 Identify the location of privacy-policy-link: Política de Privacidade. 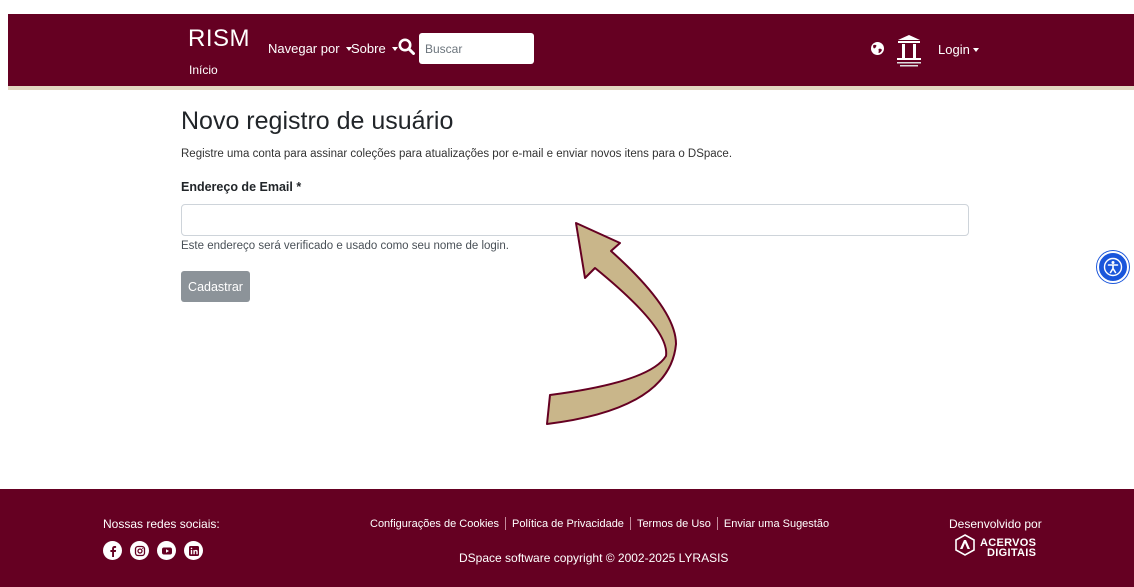
(568, 524).